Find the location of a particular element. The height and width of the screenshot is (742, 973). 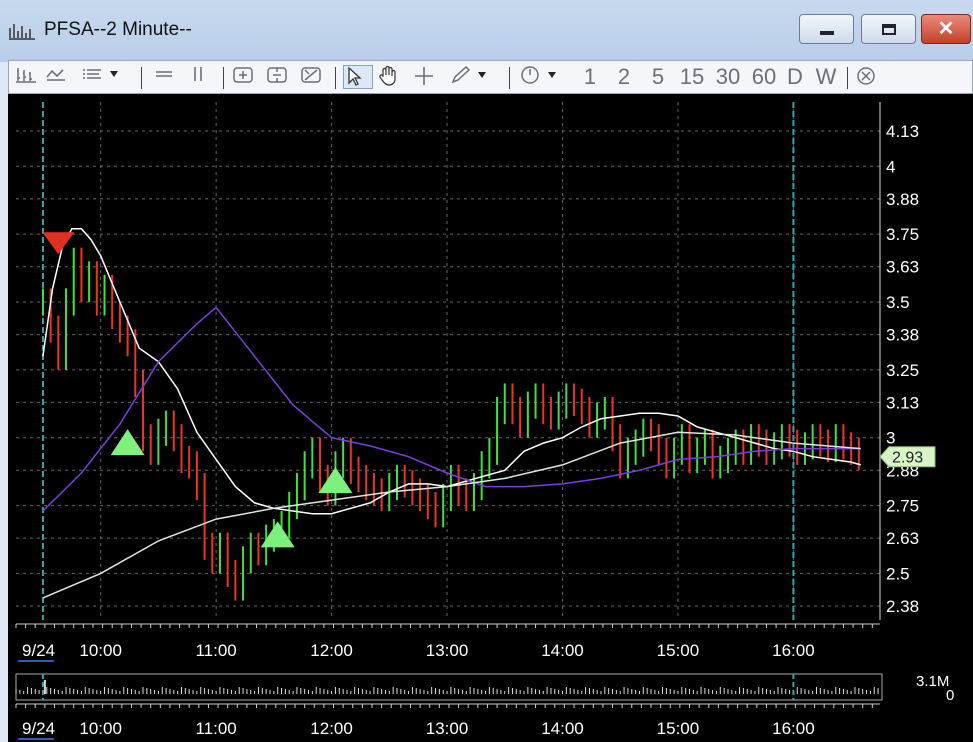

interval-button: 60 is located at coordinates (764, 76).